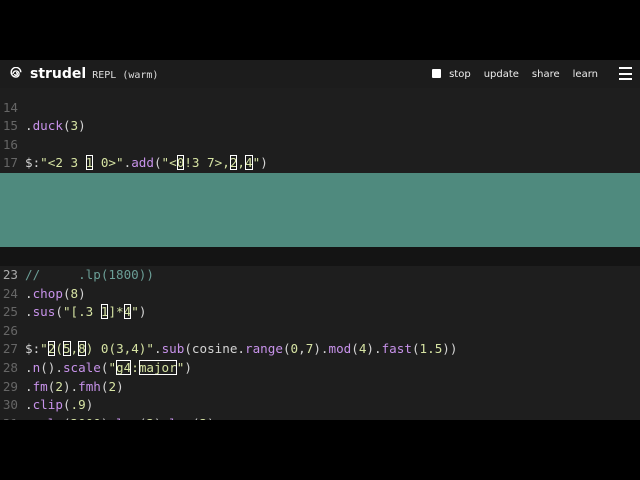  I want to click on code-line: 27 .n().scale("g4:major"), so click(320, 348).